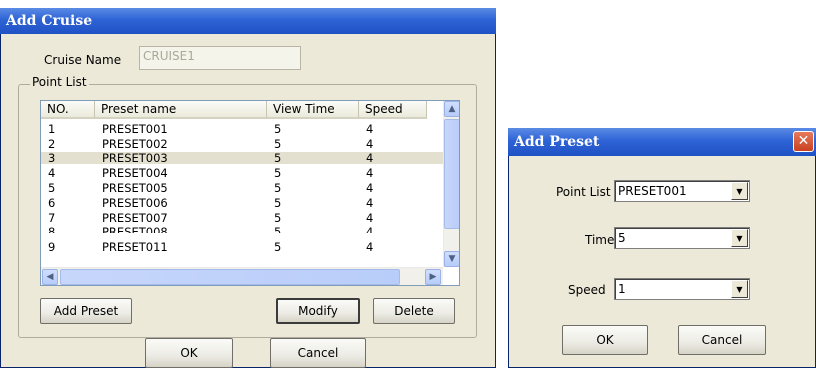 The image size is (816, 368). I want to click on time-selected-value: 5, so click(622, 238).